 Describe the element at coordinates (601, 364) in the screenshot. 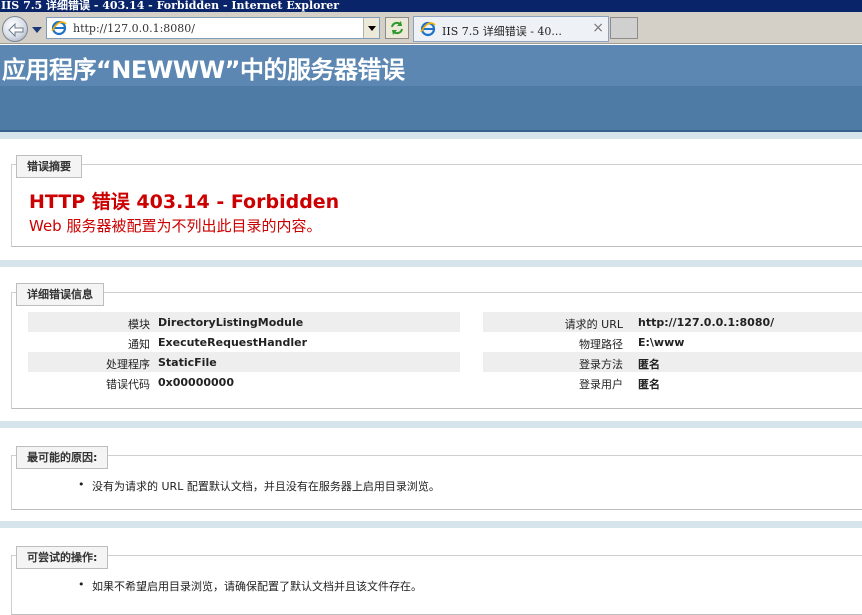

I see `detail-label: 登录方法` at that location.